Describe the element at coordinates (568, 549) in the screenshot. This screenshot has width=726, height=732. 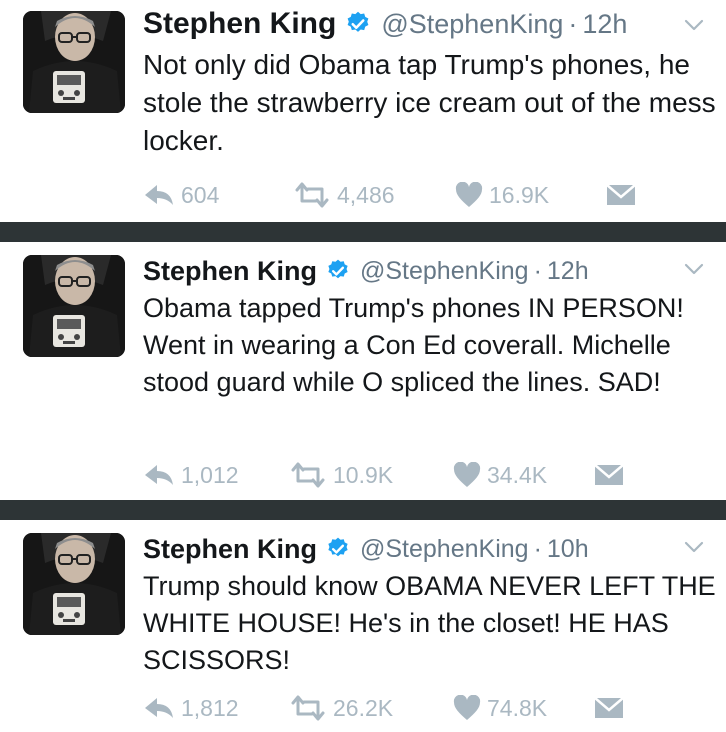
I see `timestamp: 10h` at that location.